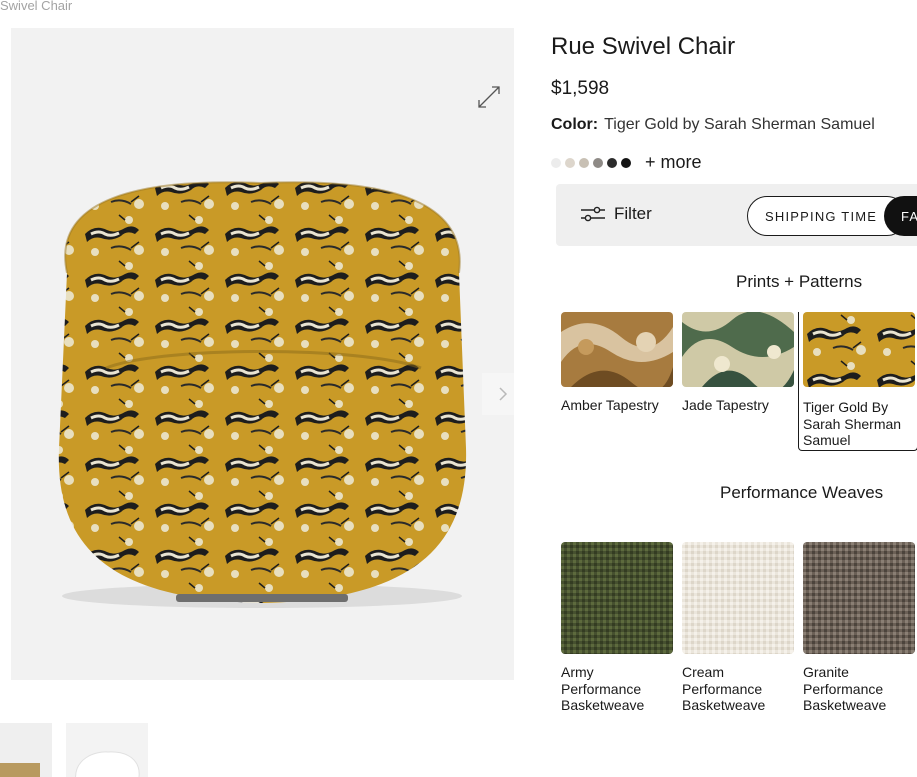  Describe the element at coordinates (802, 492) in the screenshot. I see `section-heading-performance-weaves: Performance Weaves` at that location.